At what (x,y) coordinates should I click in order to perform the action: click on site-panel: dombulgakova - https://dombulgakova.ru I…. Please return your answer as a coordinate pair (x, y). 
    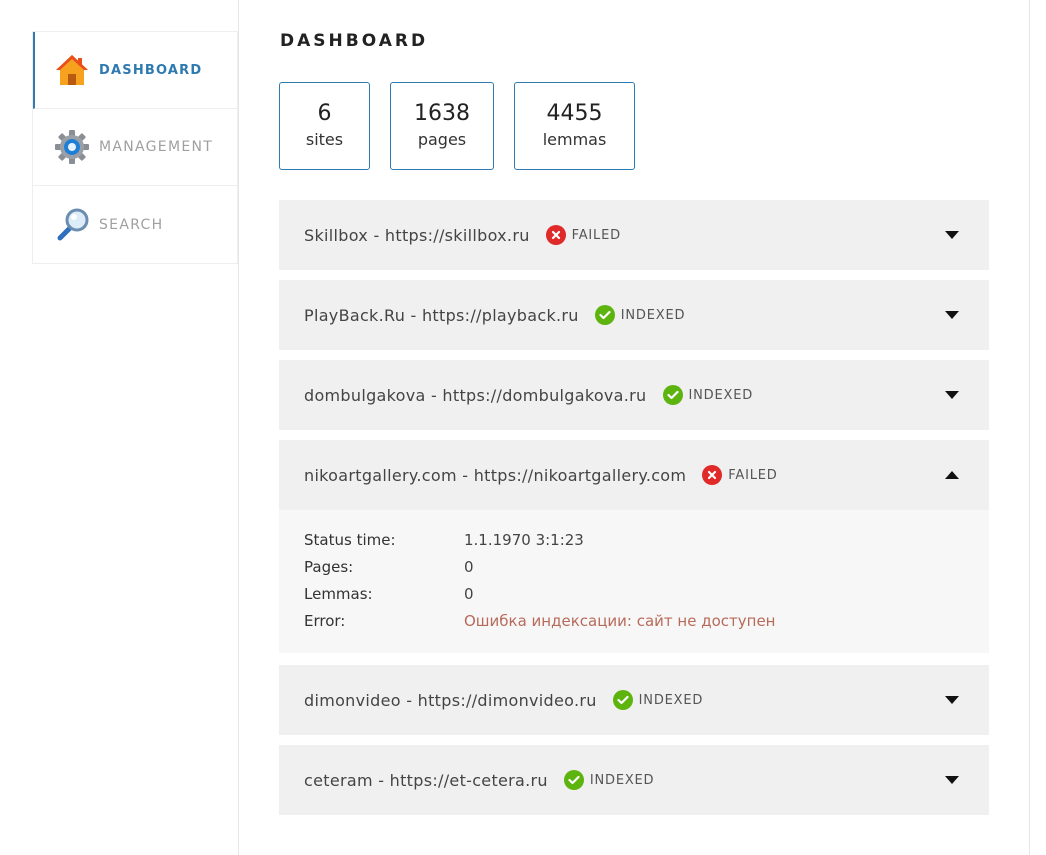
    Looking at the image, I should click on (634, 395).